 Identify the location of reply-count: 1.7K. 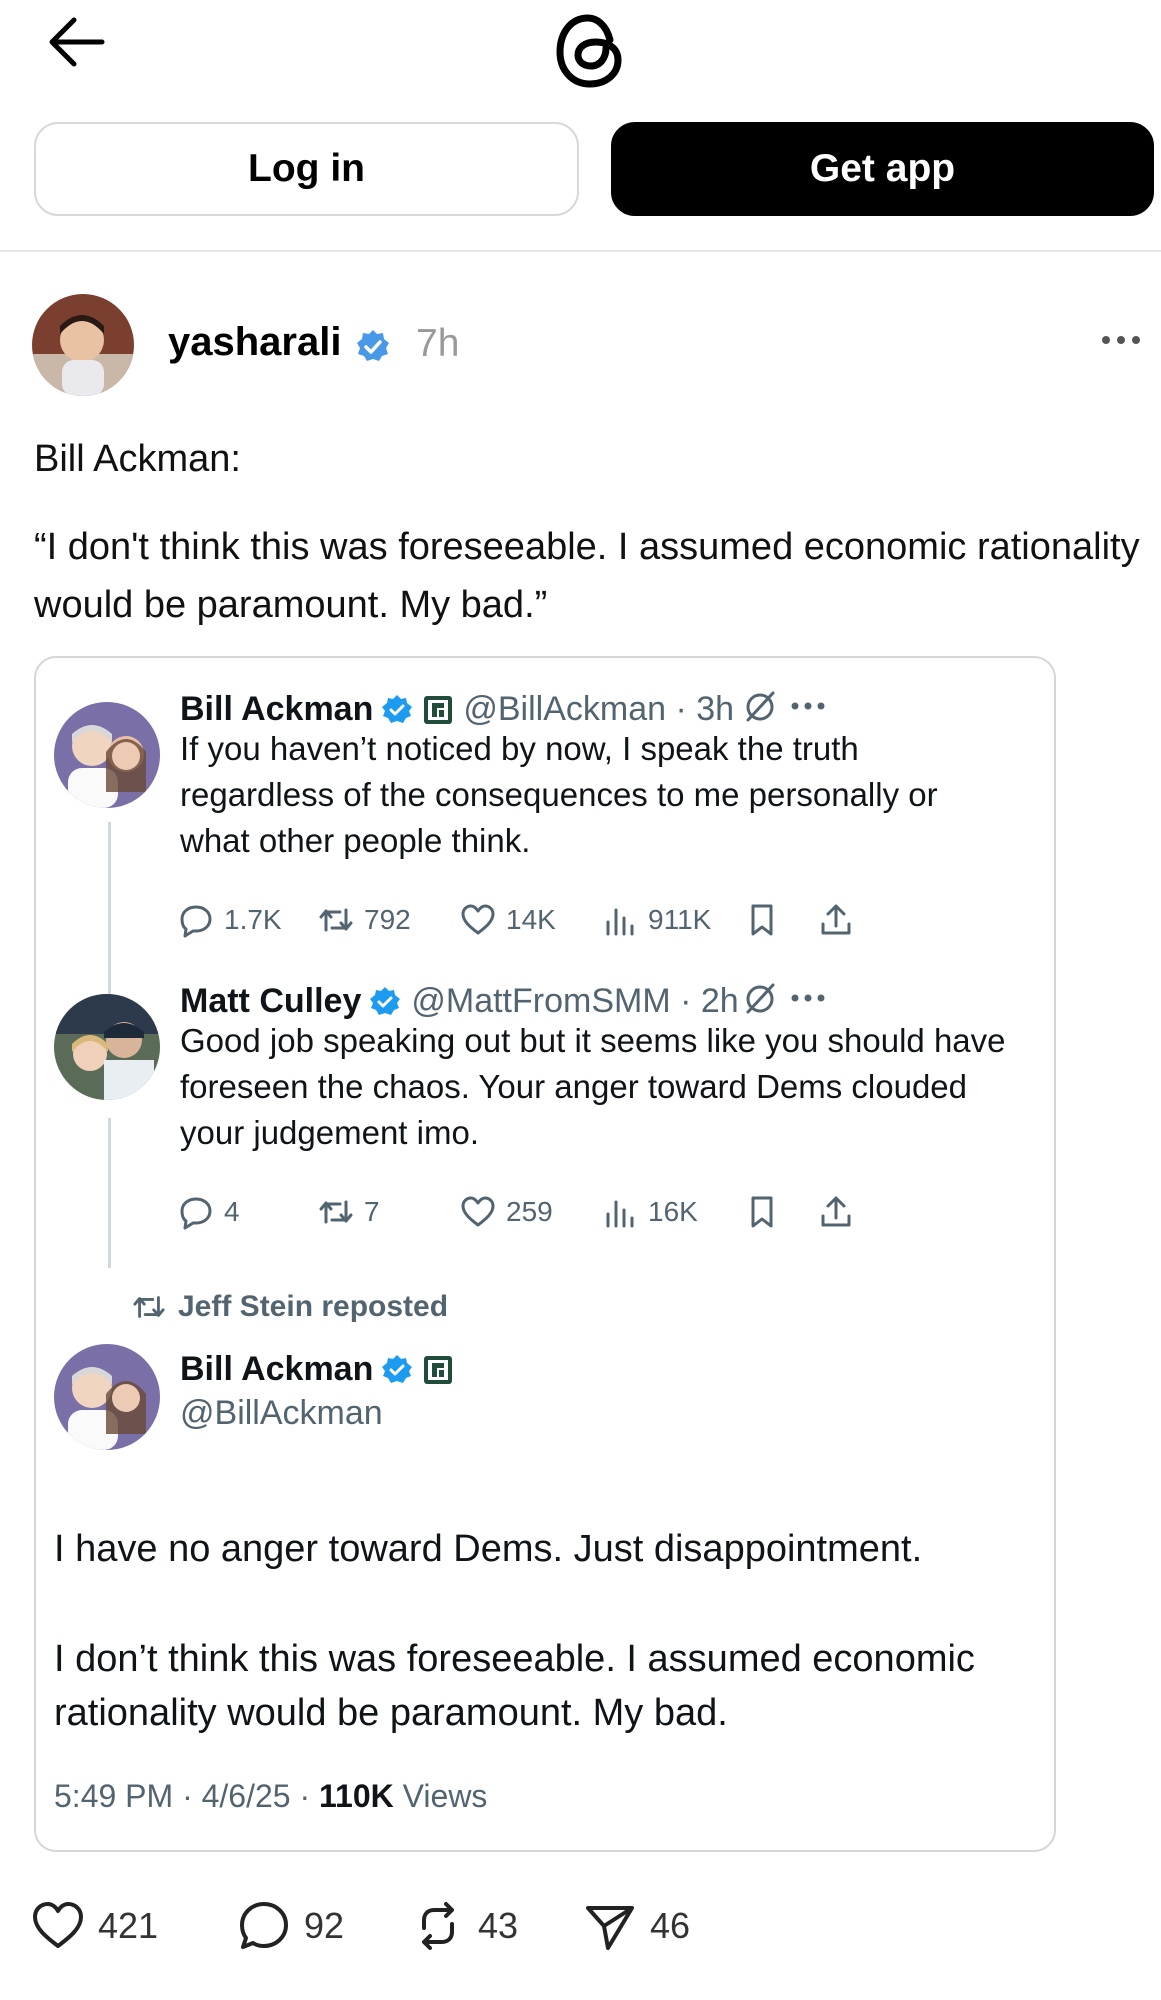
(253, 919).